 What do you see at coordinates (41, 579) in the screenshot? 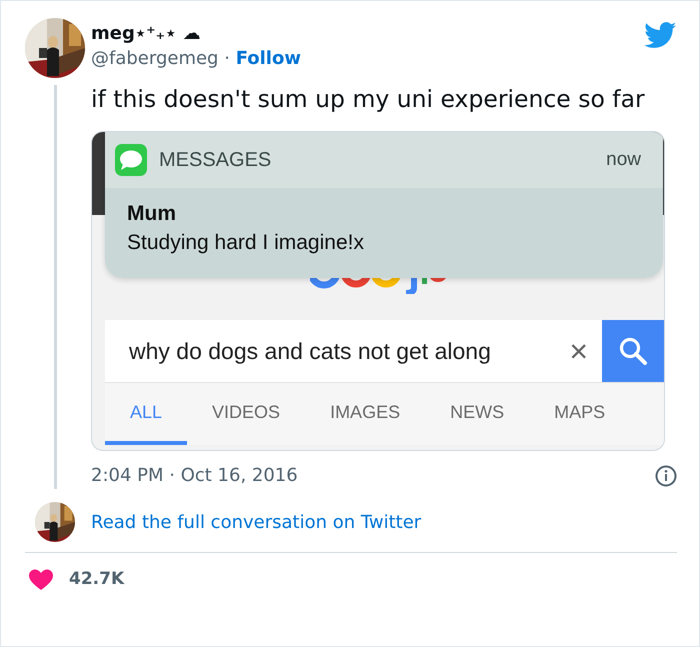
I see `heart-icon` at bounding box center [41, 579].